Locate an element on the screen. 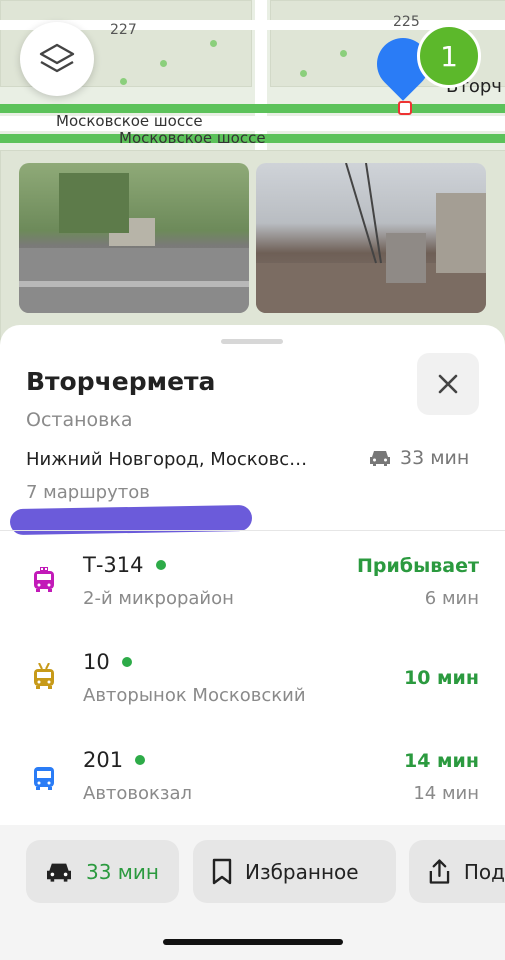 This screenshot has height=960, width=505. divider is located at coordinates (252, 530).